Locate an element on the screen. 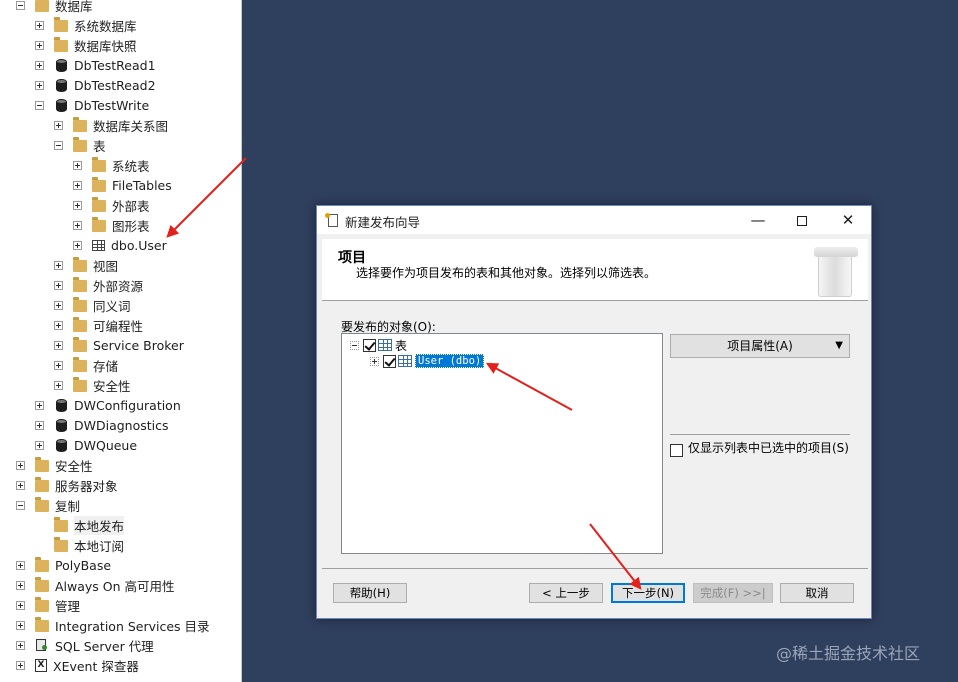  object-tree-node: 表 is located at coordinates (378, 345).